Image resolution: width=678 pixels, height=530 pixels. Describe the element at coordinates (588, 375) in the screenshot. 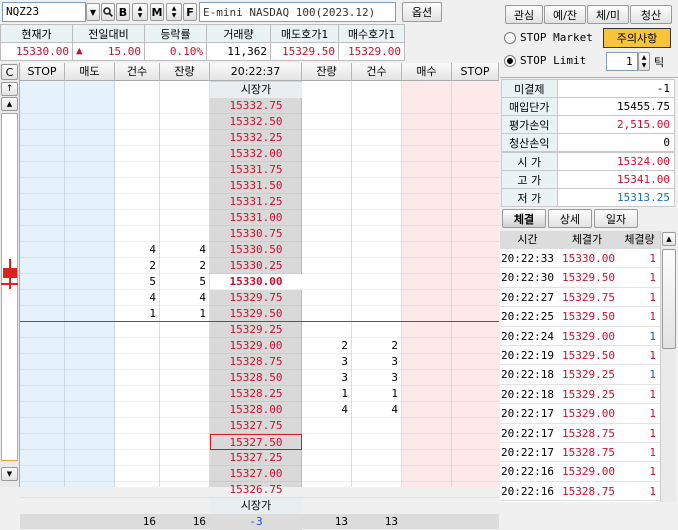

I see `trade-price: 15329.25` at that location.